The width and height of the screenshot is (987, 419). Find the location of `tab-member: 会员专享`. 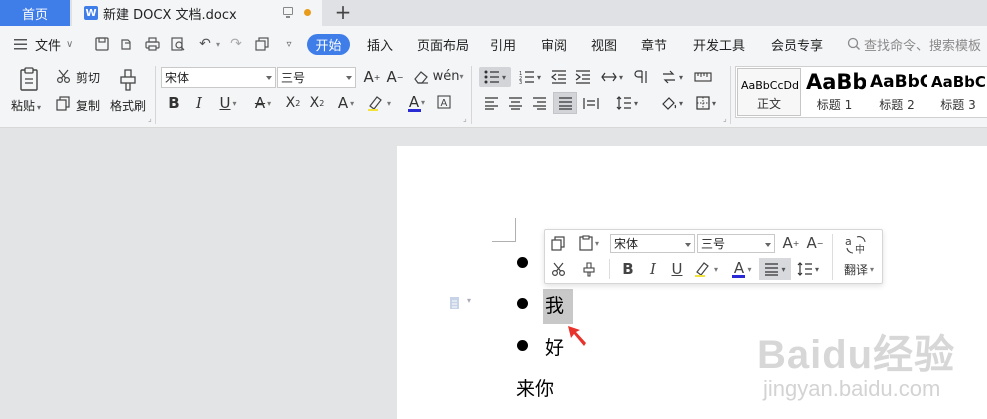

tab-member: 会员专享 is located at coordinates (797, 44).